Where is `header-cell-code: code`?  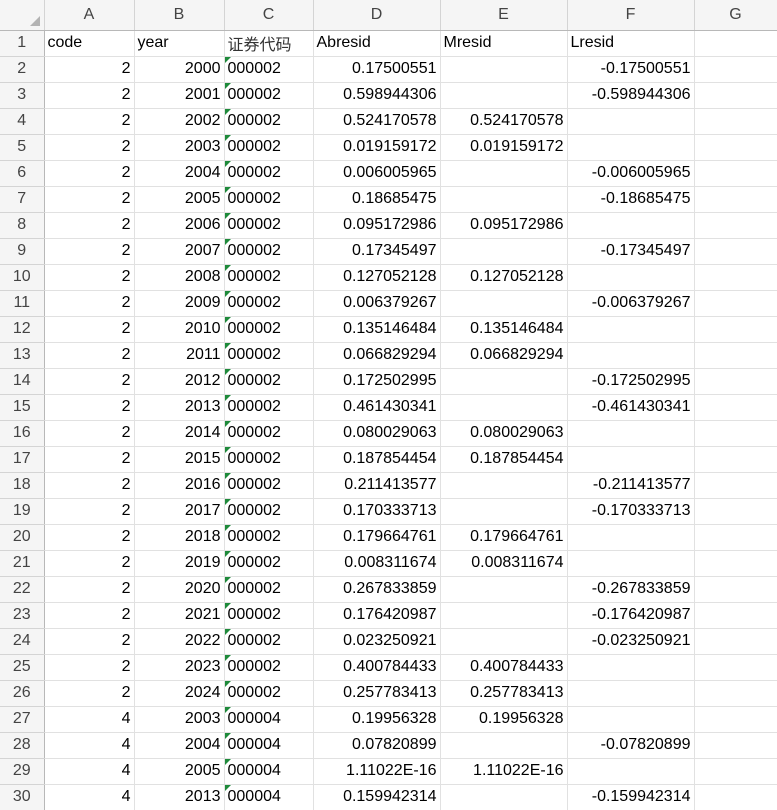
header-cell-code: code is located at coordinates (89, 43).